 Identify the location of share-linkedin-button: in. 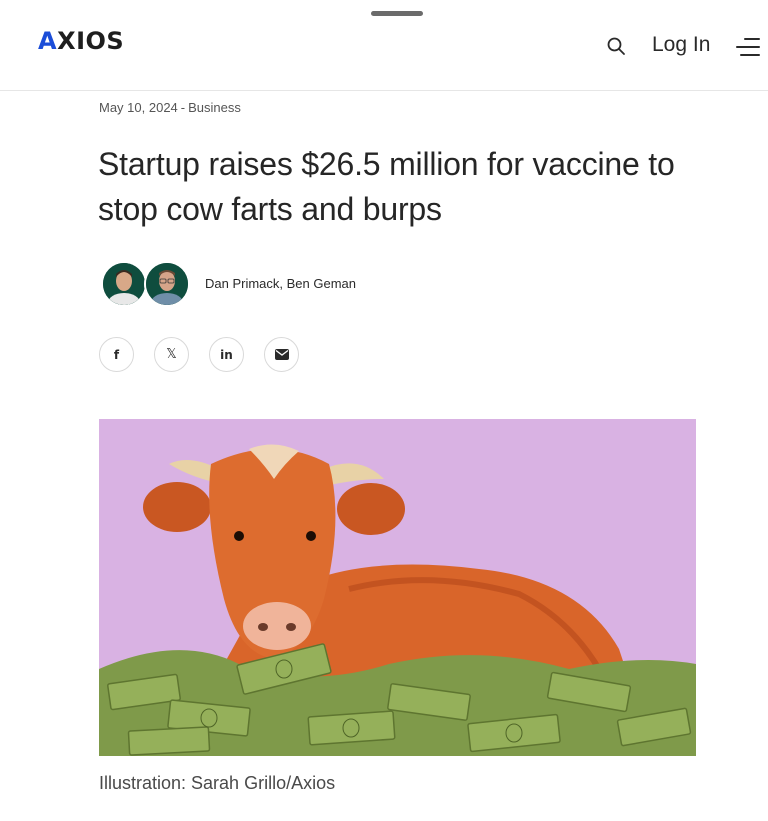
(226, 354).